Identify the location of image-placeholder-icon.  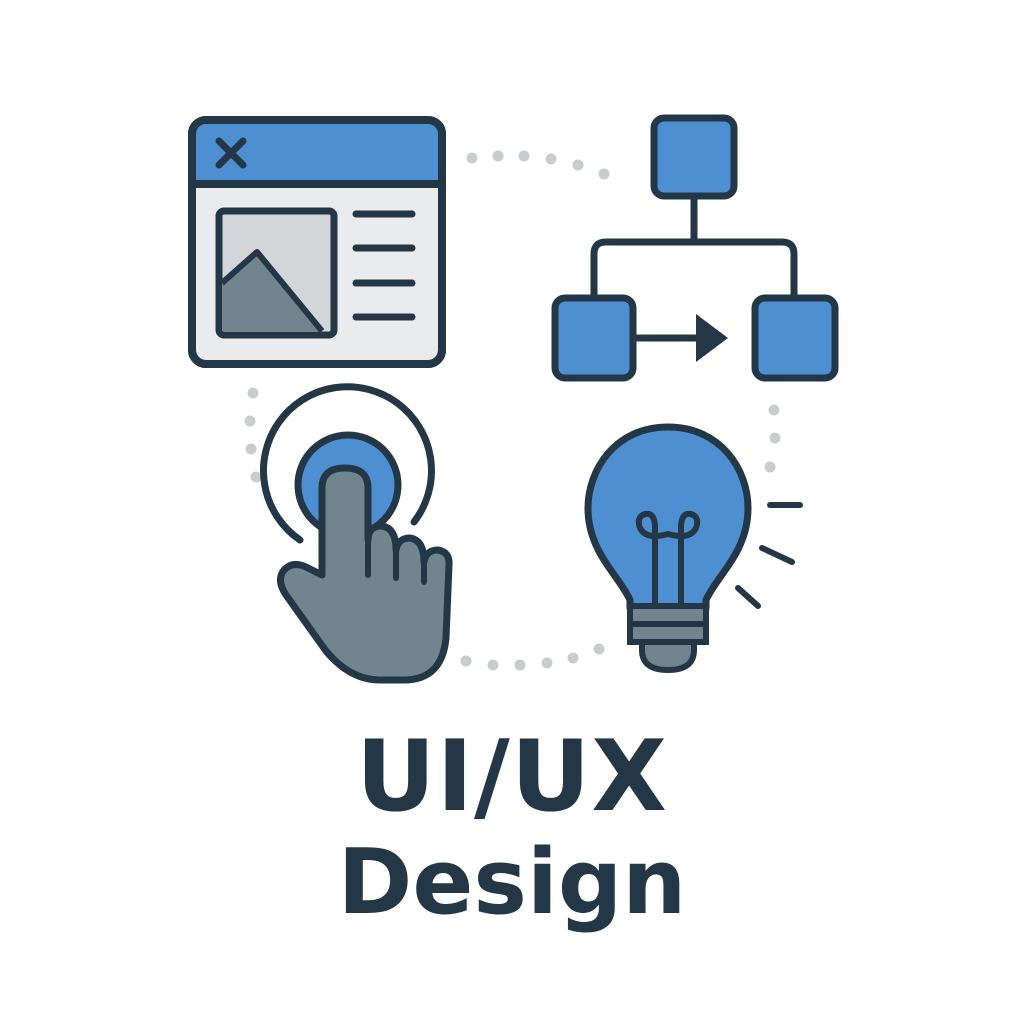
(276, 273).